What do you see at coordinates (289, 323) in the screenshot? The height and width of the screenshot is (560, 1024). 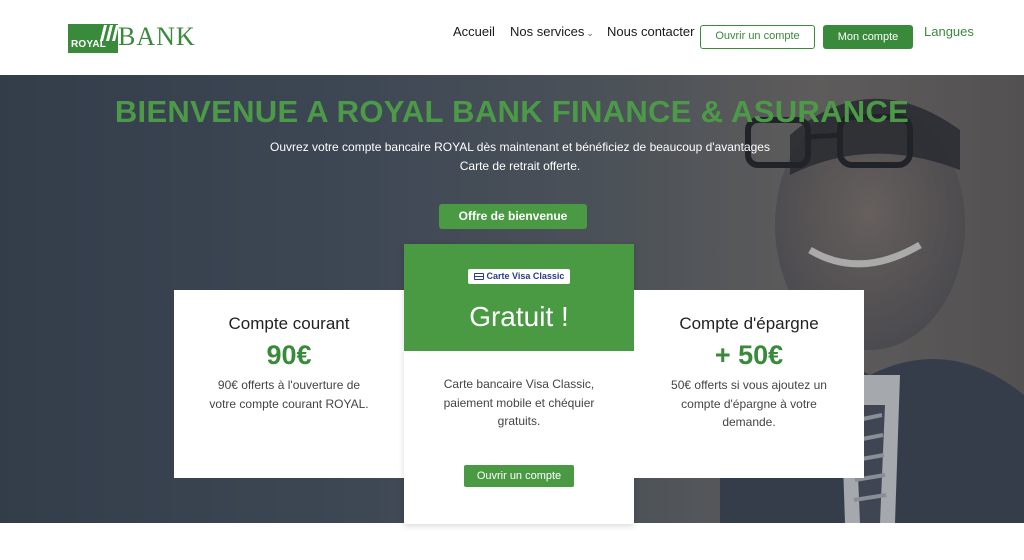 I see `card-title: Compte courant` at bounding box center [289, 323].